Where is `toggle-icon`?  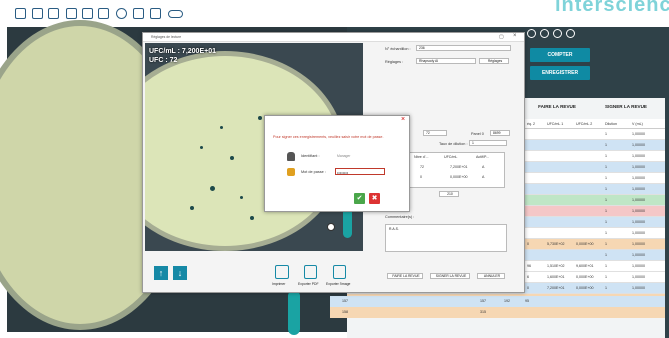 toggle-icon is located at coordinates (175, 14).